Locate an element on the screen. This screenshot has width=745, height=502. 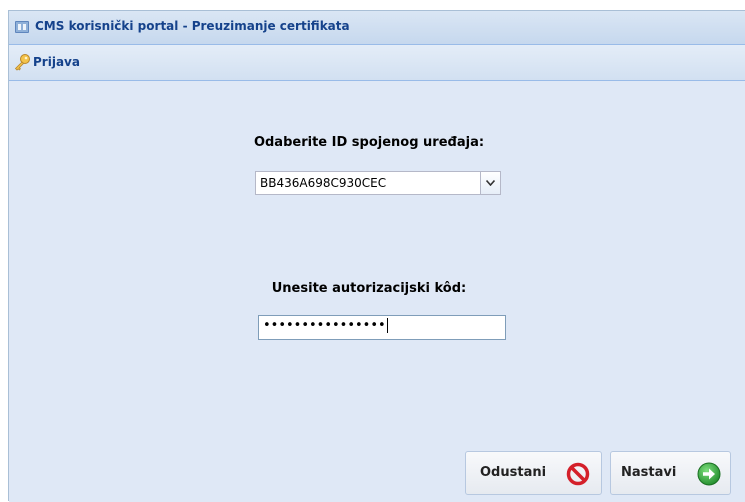
auth-code-input: •••••••••••••••• is located at coordinates (382, 327).